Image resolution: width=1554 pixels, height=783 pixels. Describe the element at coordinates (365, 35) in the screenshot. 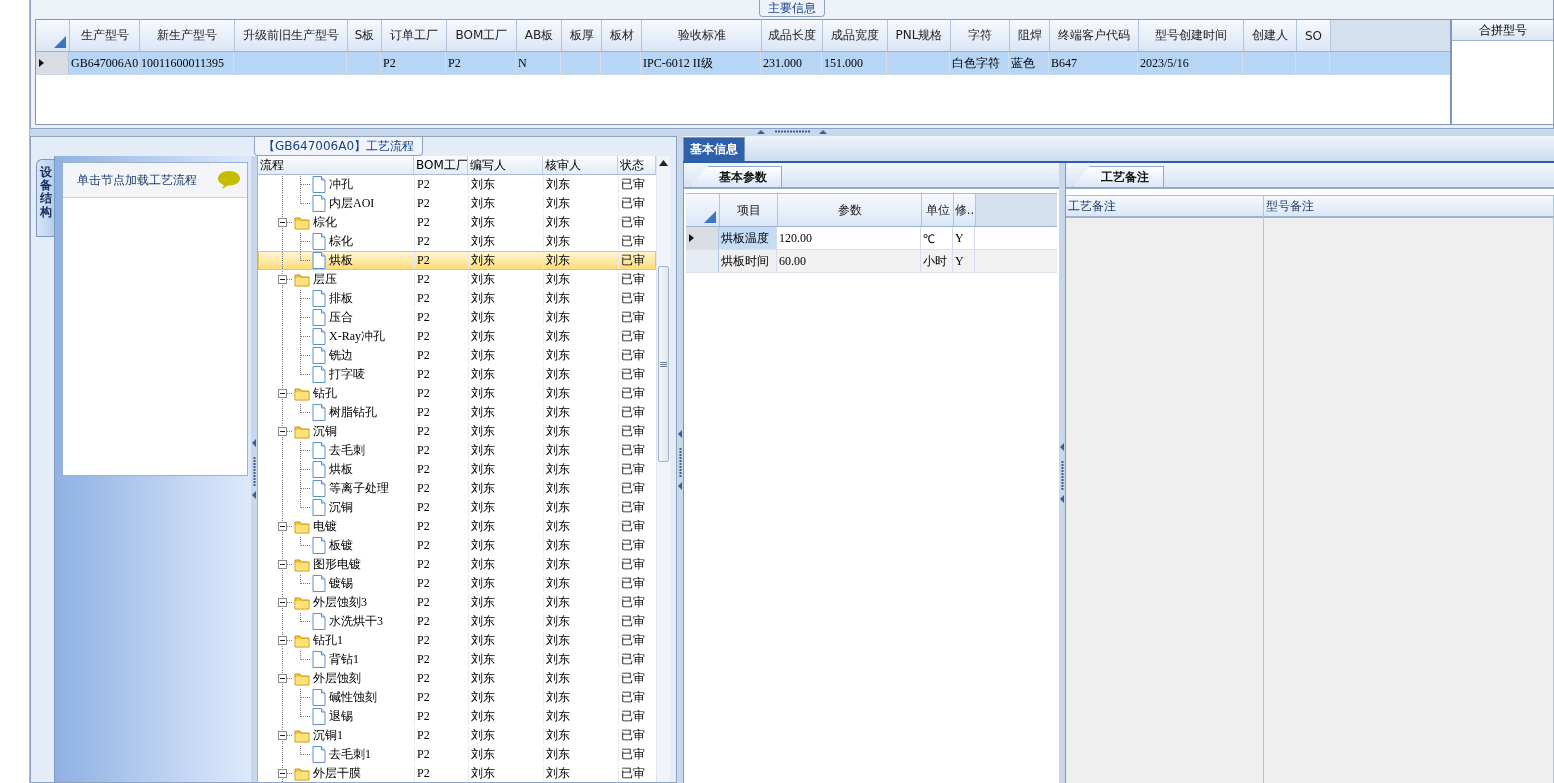

I see `column-header: S板` at that location.